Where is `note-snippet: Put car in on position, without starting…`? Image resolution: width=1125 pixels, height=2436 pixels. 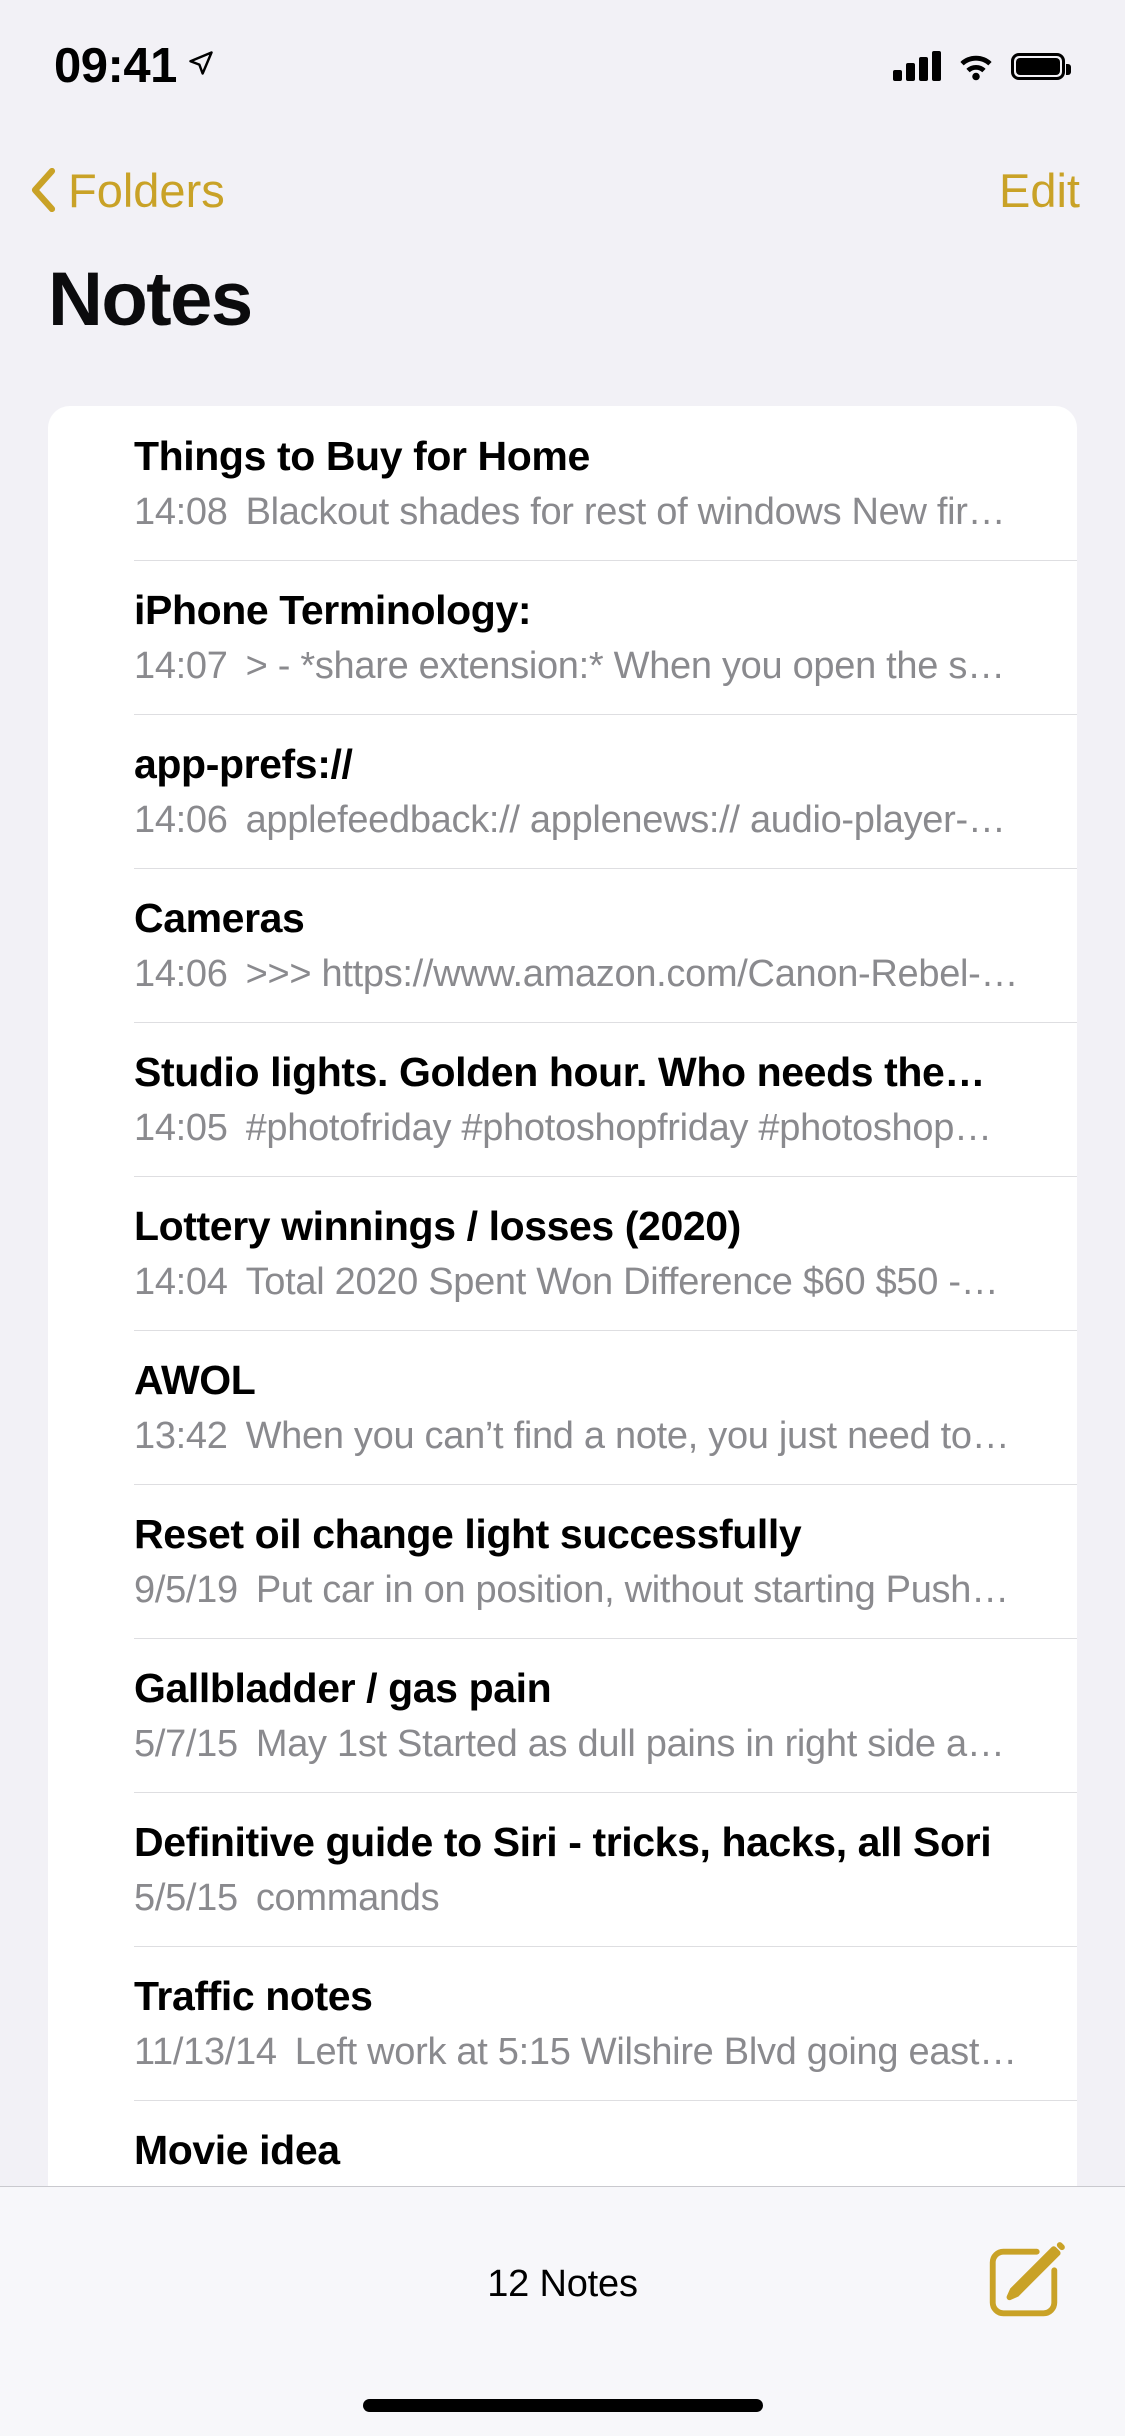 note-snippet: Put car in on position, without starting… is located at coordinates (632, 1590).